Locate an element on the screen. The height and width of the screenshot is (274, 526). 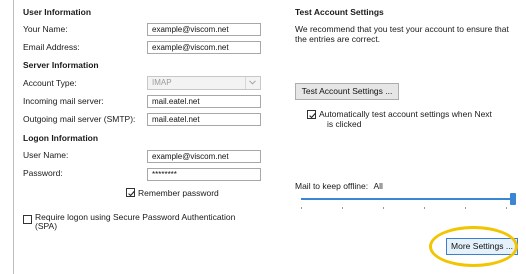
account-type-value: IMAP is located at coordinates (162, 82).